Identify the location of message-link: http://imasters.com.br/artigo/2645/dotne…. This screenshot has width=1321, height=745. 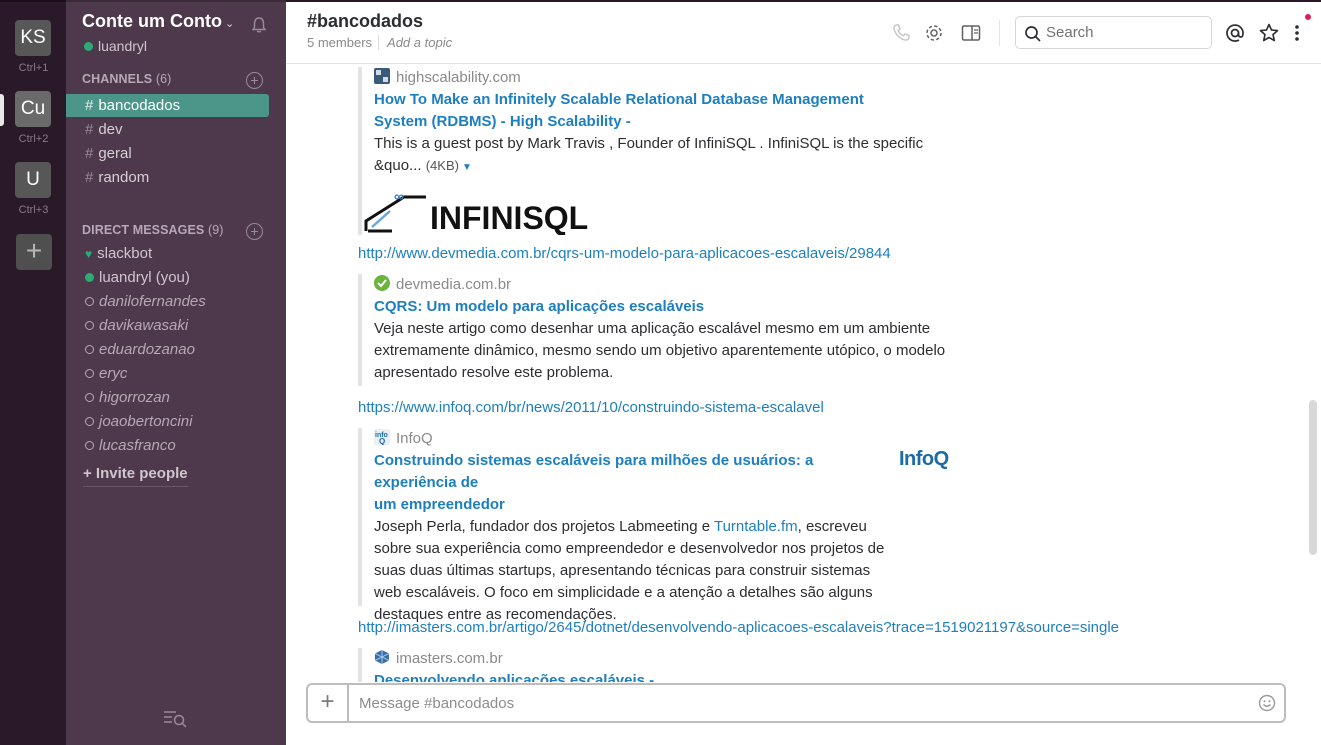
(738, 627).